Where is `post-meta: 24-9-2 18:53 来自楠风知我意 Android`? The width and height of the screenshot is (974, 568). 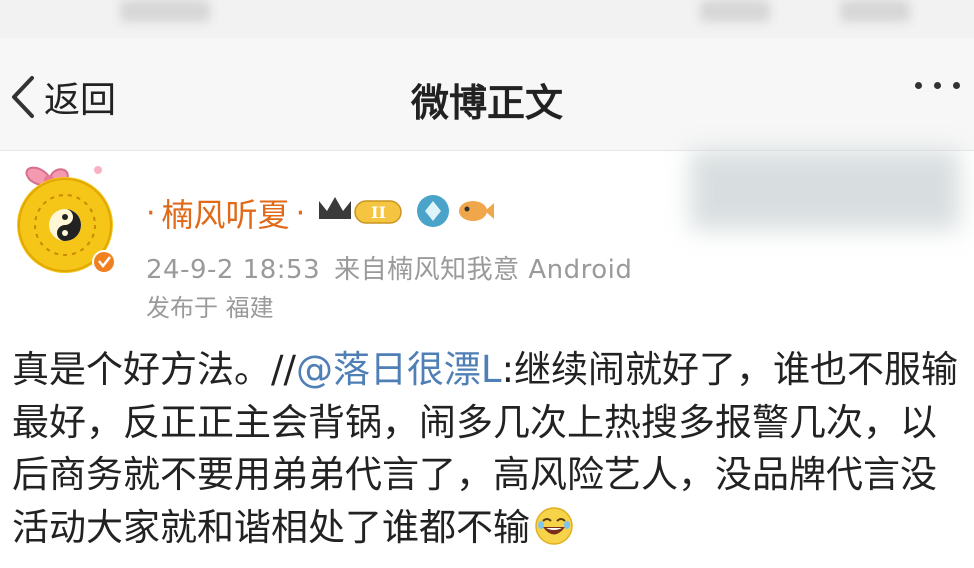
post-meta: 24-9-2 18:53 来自楠风知我意 Android is located at coordinates (389, 267).